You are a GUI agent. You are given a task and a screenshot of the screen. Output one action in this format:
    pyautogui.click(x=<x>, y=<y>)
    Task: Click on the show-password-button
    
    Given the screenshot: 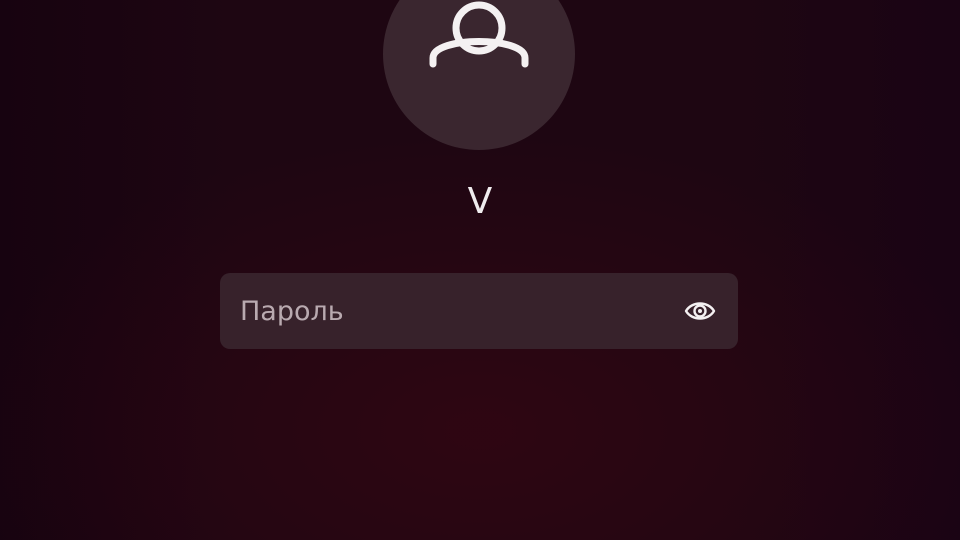 What is the action you would take?
    pyautogui.click(x=700, y=311)
    